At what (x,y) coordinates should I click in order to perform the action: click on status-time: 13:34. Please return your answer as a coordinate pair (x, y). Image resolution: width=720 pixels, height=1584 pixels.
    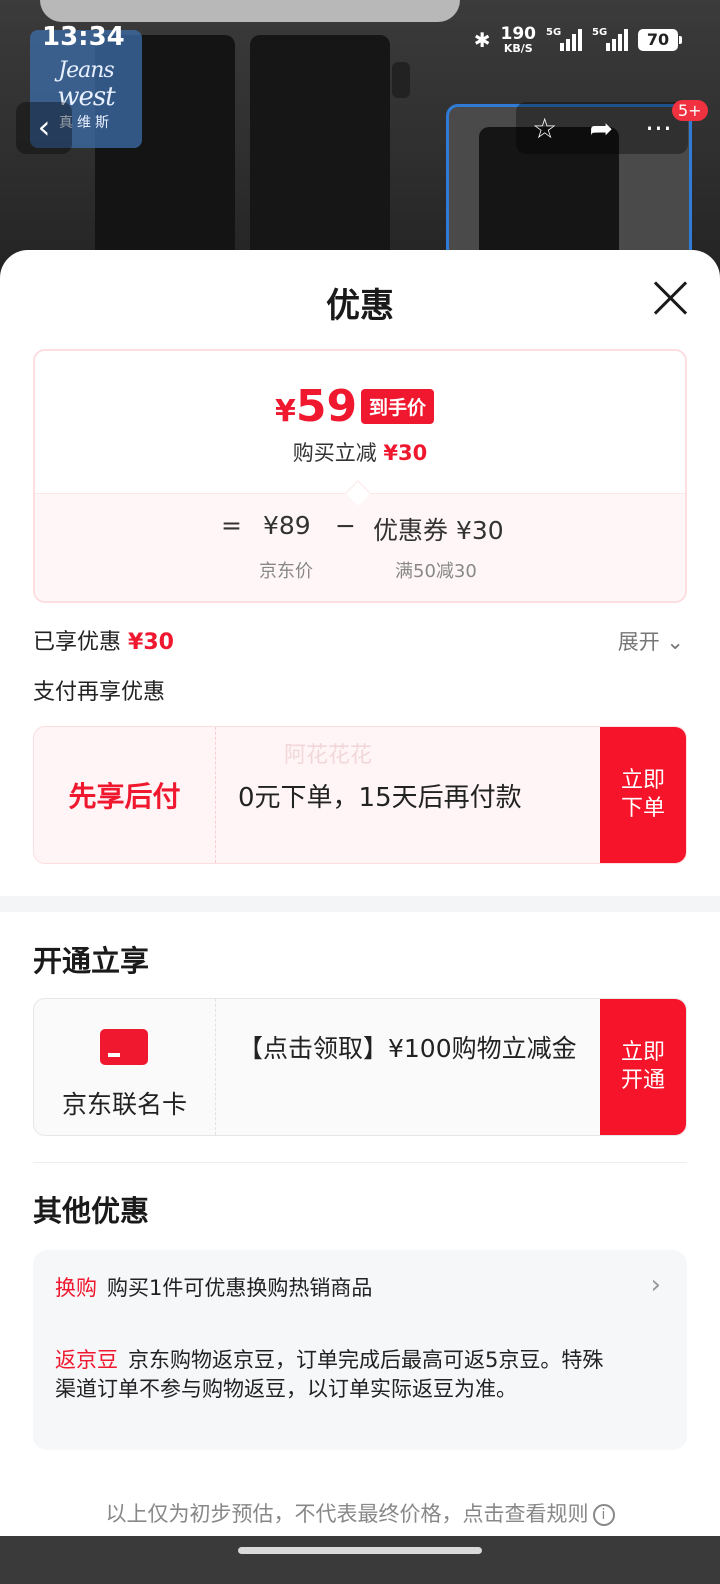
    Looking at the image, I should click on (83, 37).